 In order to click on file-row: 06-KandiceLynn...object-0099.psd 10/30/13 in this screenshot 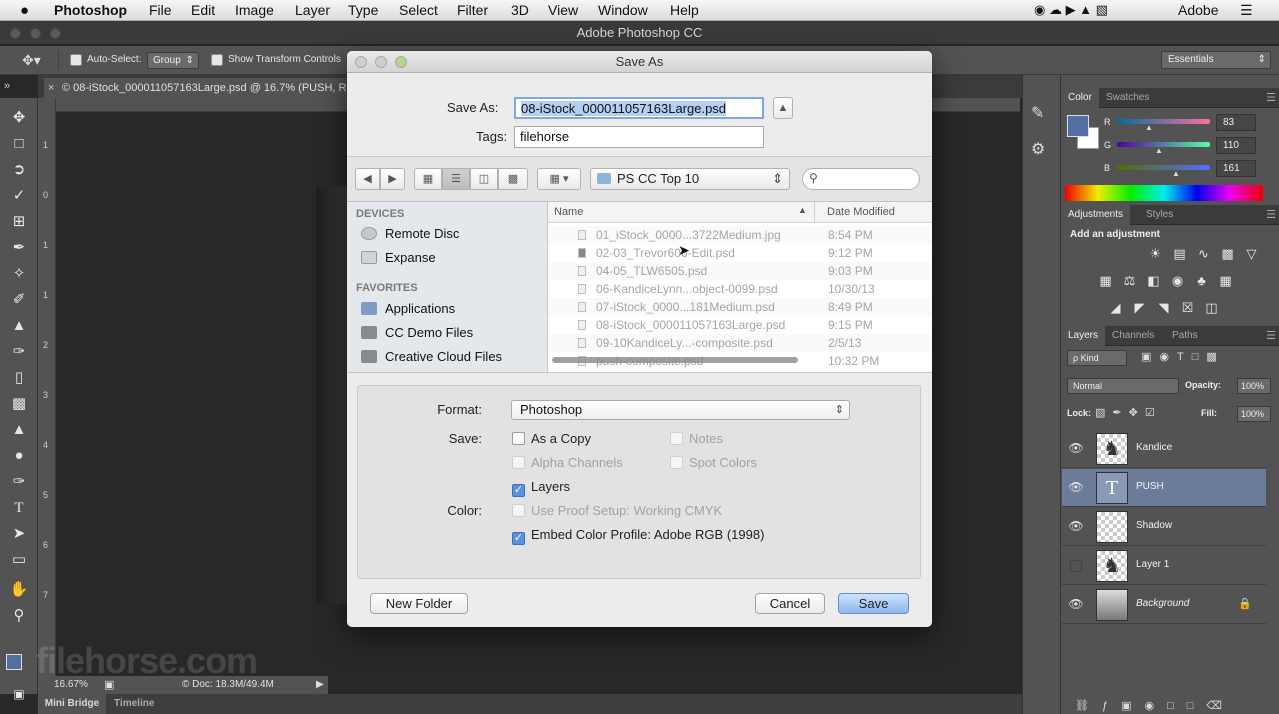, I will do `click(740, 289)`.